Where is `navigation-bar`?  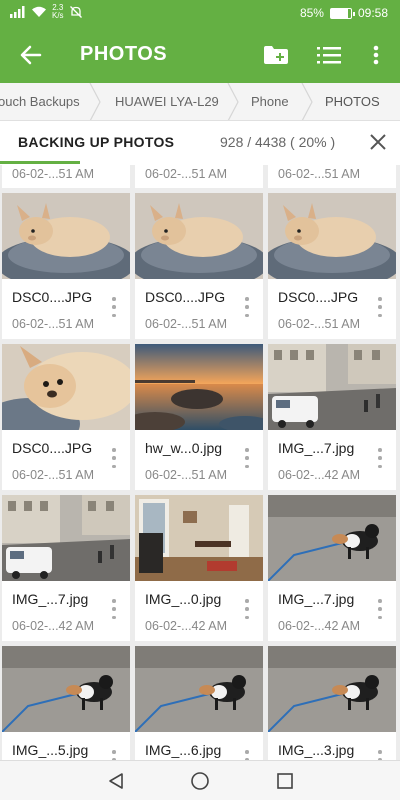 navigation-bar is located at coordinates (200, 780).